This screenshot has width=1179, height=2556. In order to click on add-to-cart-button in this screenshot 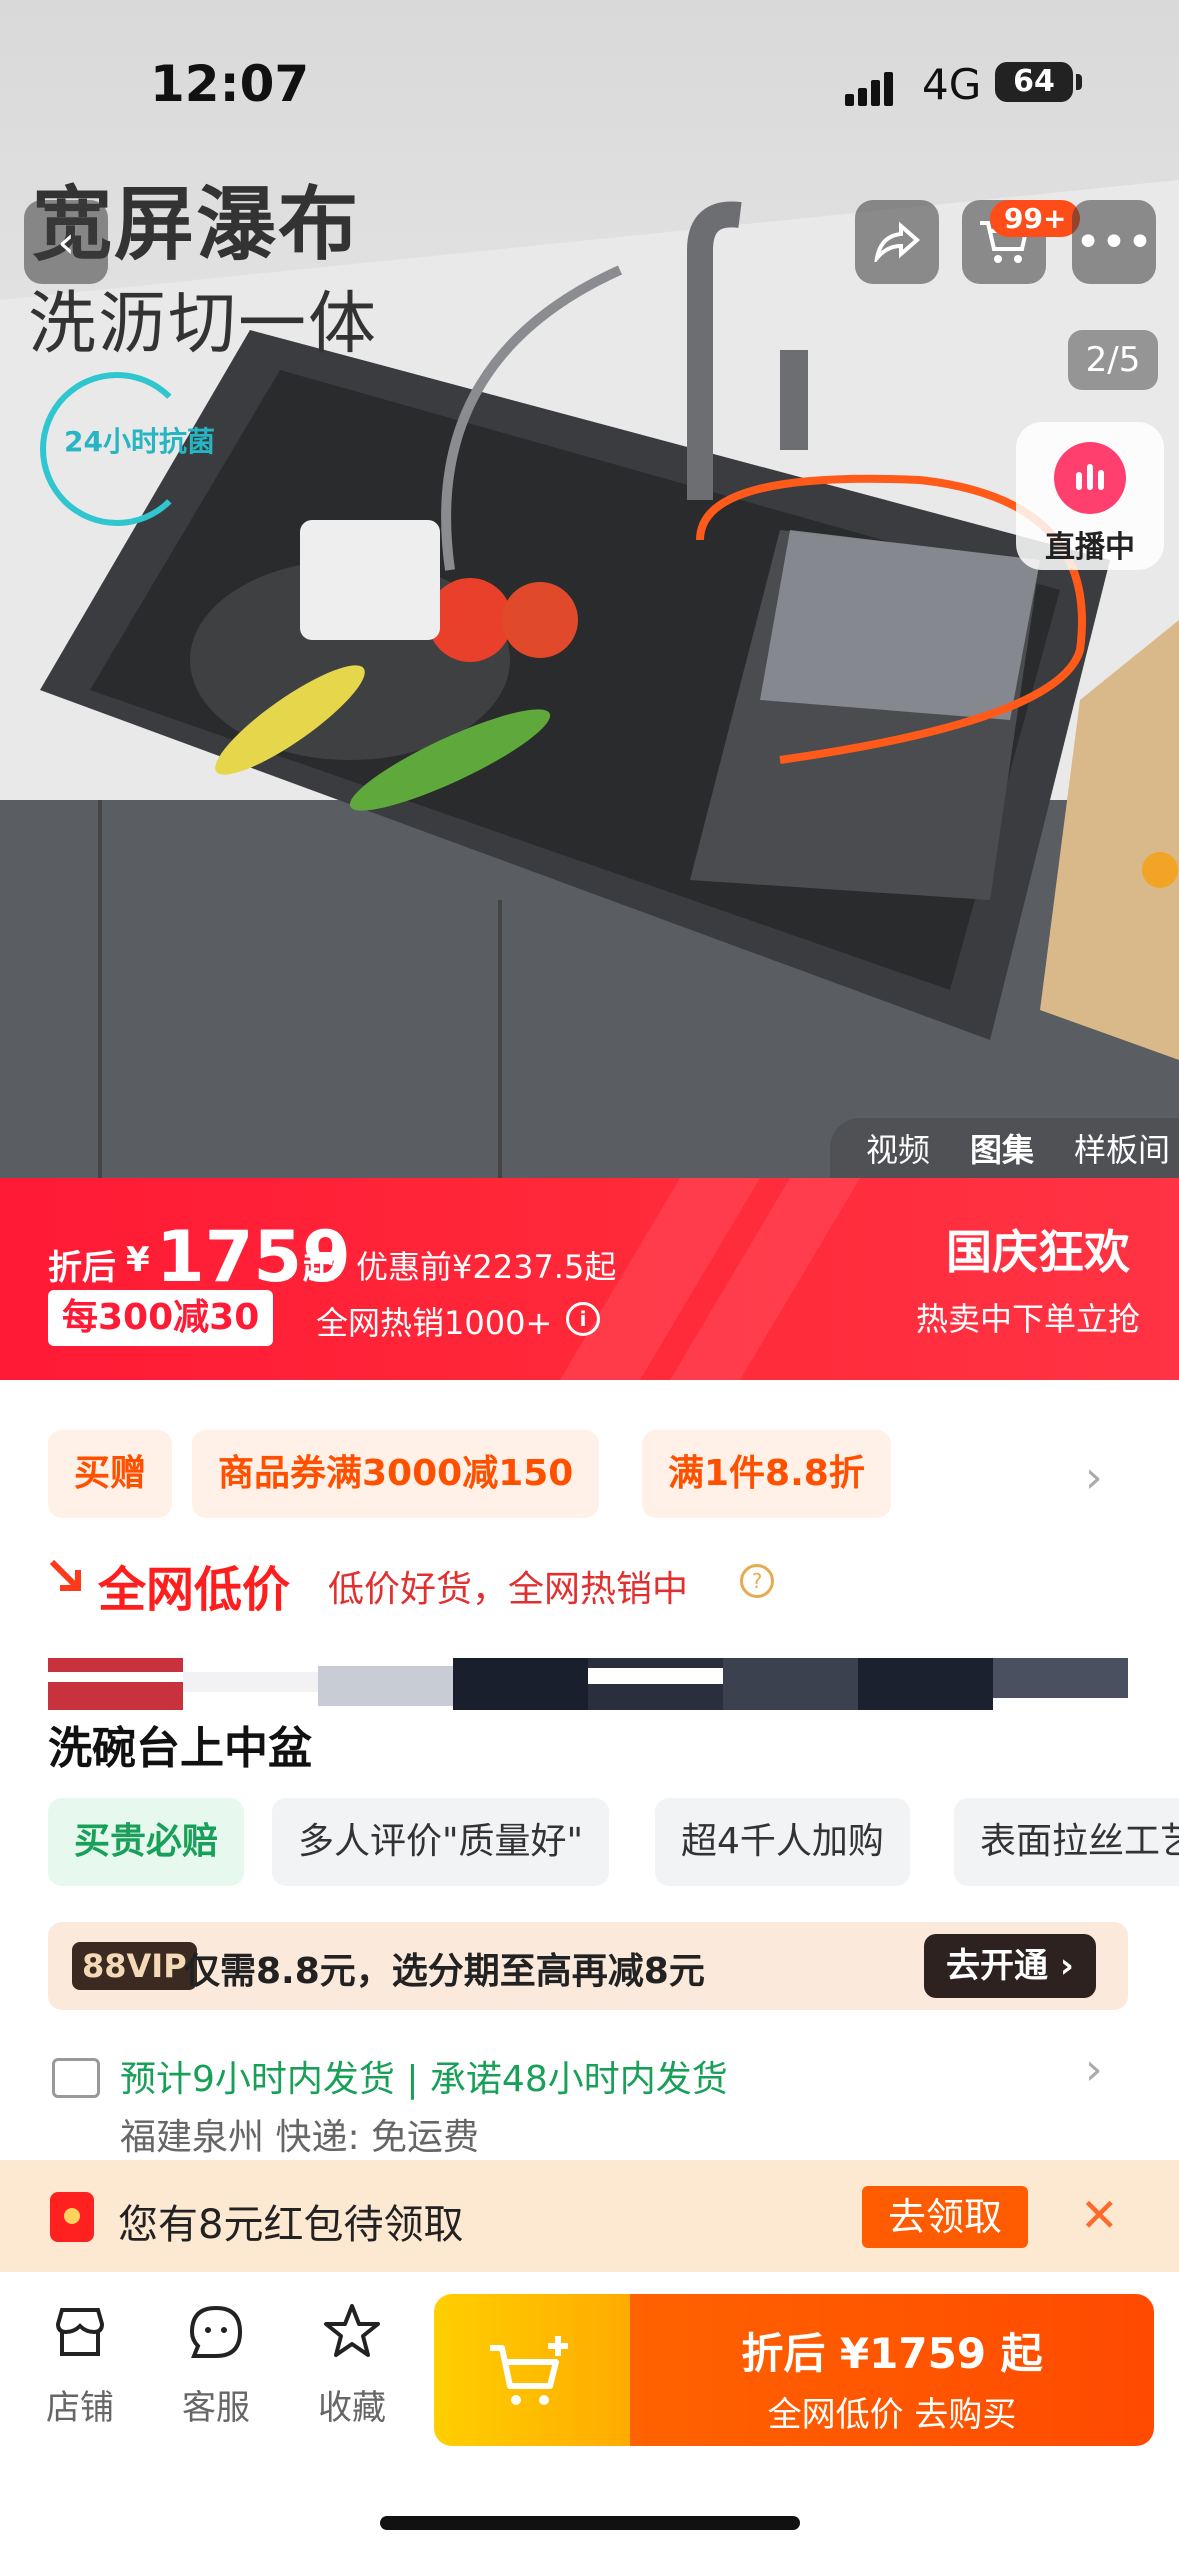, I will do `click(532, 2370)`.